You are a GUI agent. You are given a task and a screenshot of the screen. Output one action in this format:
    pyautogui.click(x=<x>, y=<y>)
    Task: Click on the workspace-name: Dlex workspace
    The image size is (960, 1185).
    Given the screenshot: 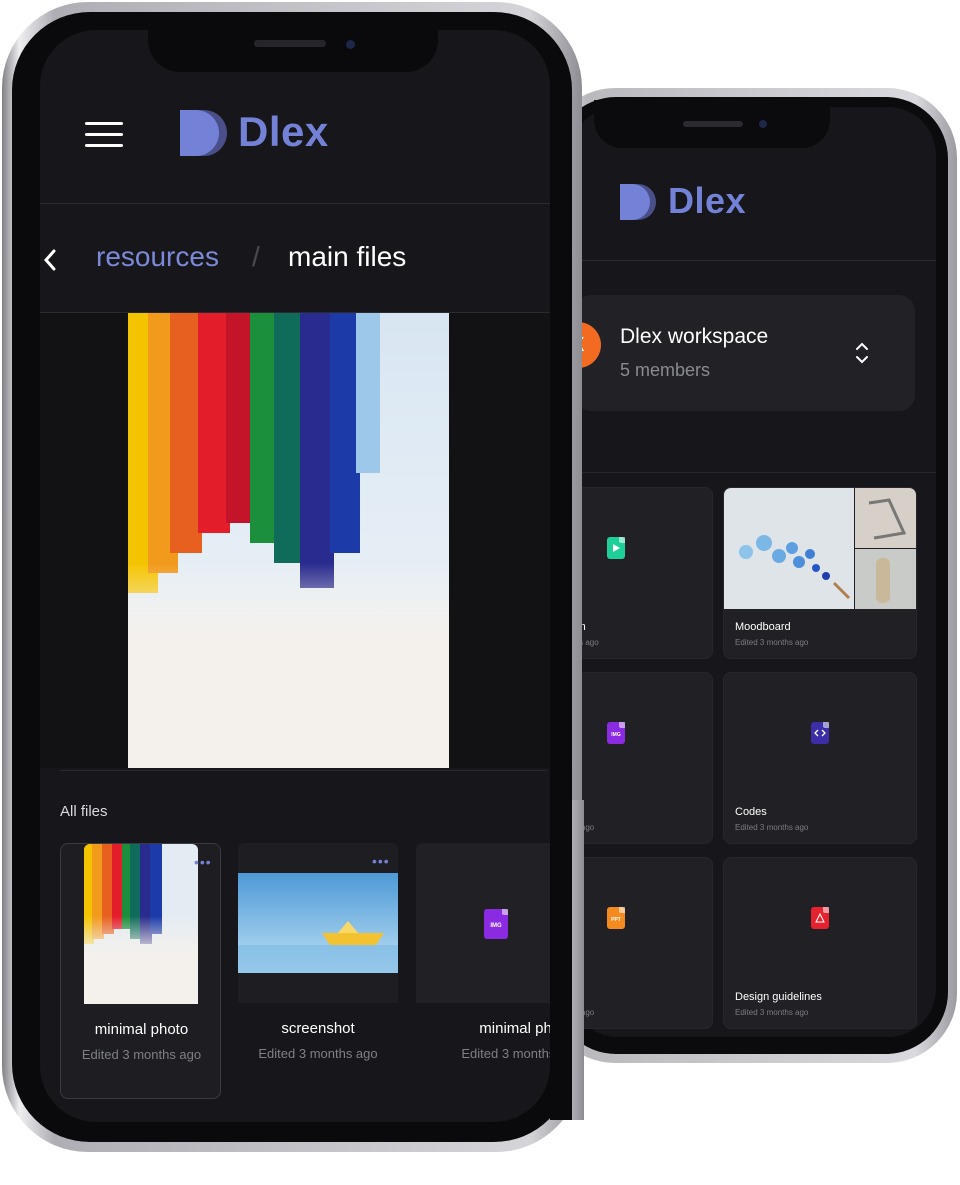 What is the action you would take?
    pyautogui.click(x=694, y=336)
    